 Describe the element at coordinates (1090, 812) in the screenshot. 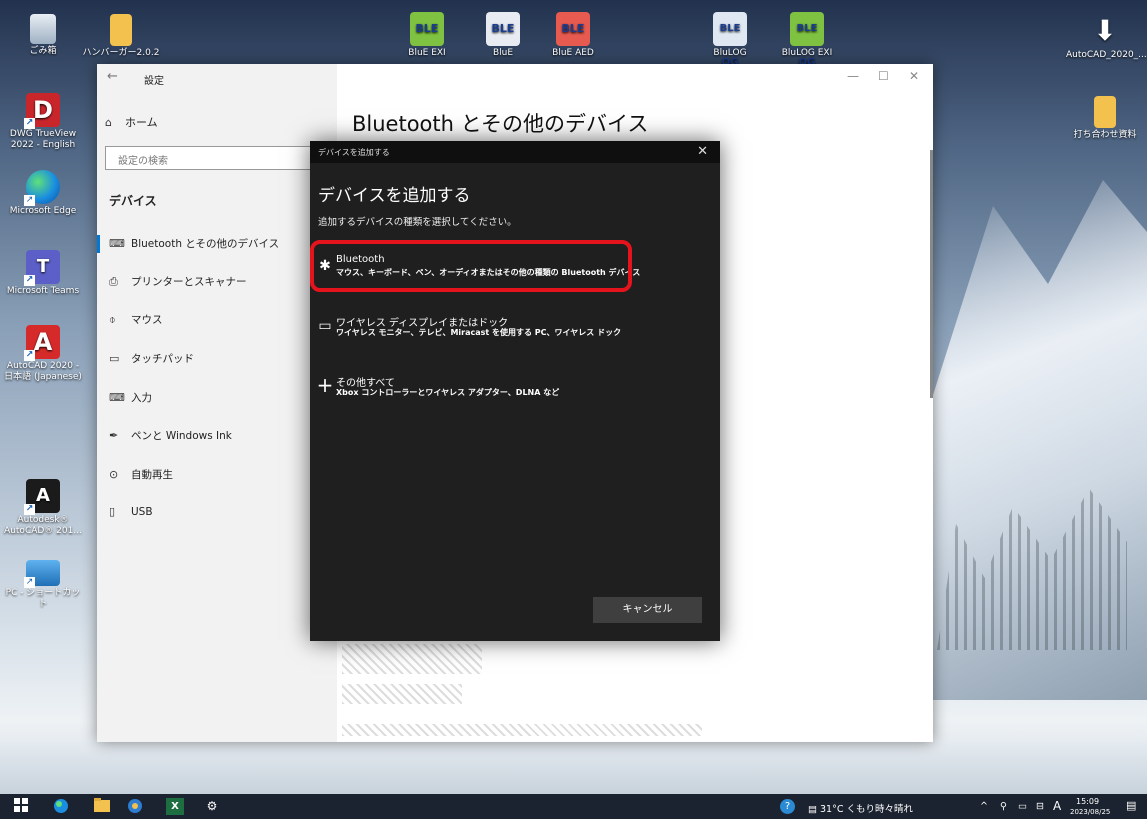

I see `clock-date: 2023/08/25` at that location.